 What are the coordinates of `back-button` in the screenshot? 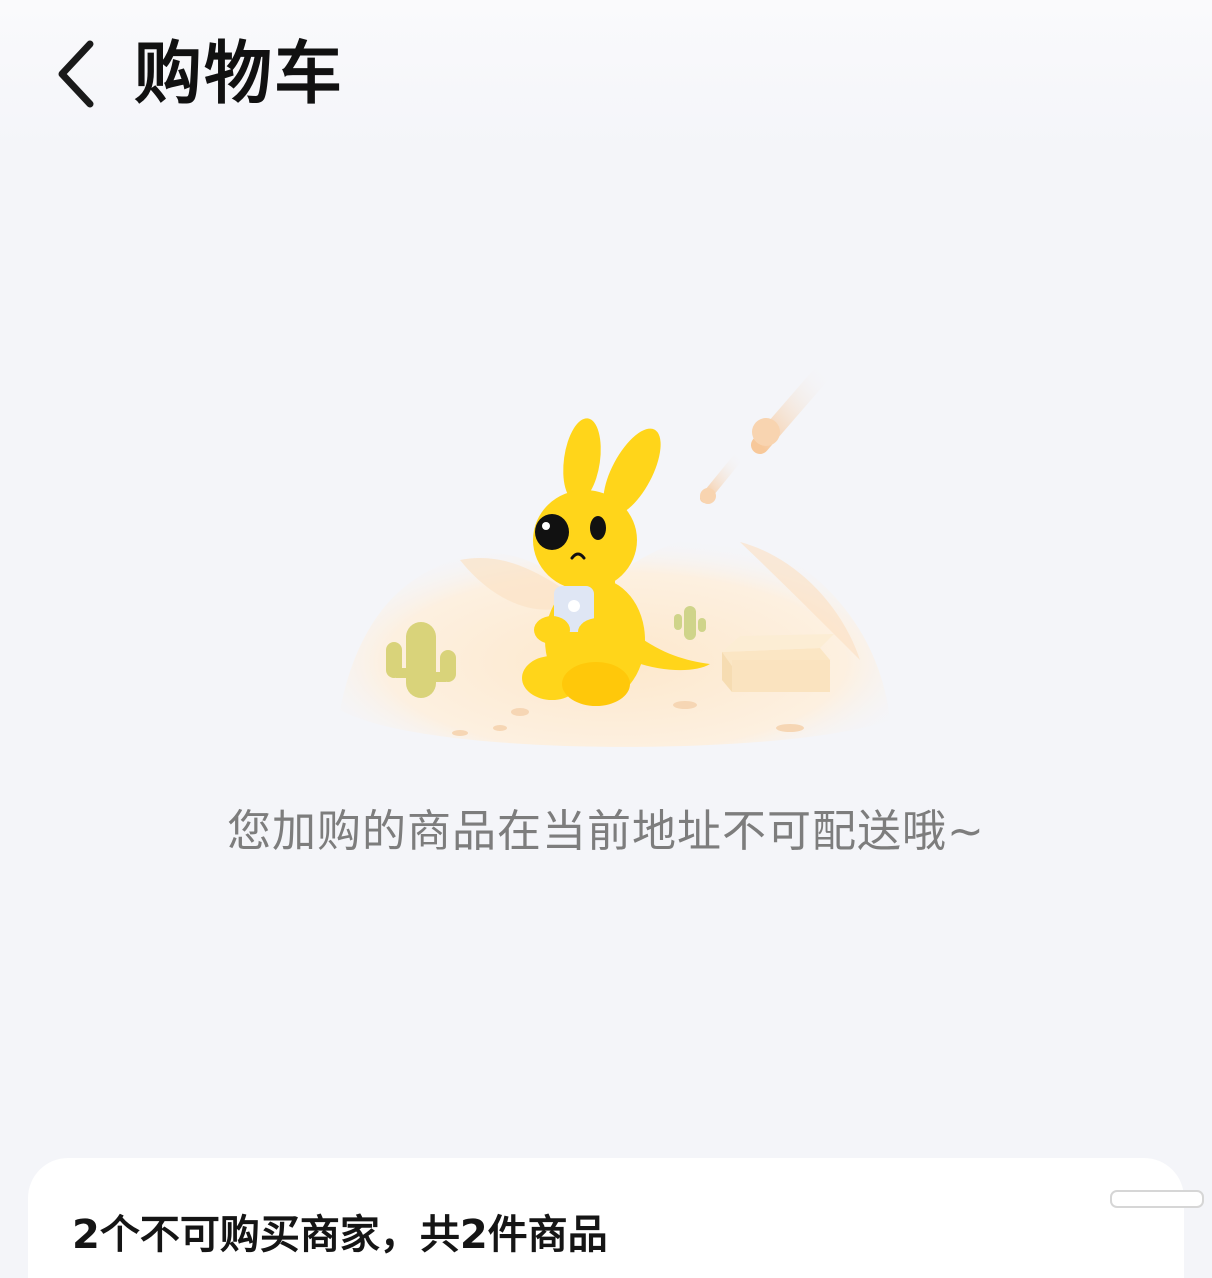 It's located at (79, 74).